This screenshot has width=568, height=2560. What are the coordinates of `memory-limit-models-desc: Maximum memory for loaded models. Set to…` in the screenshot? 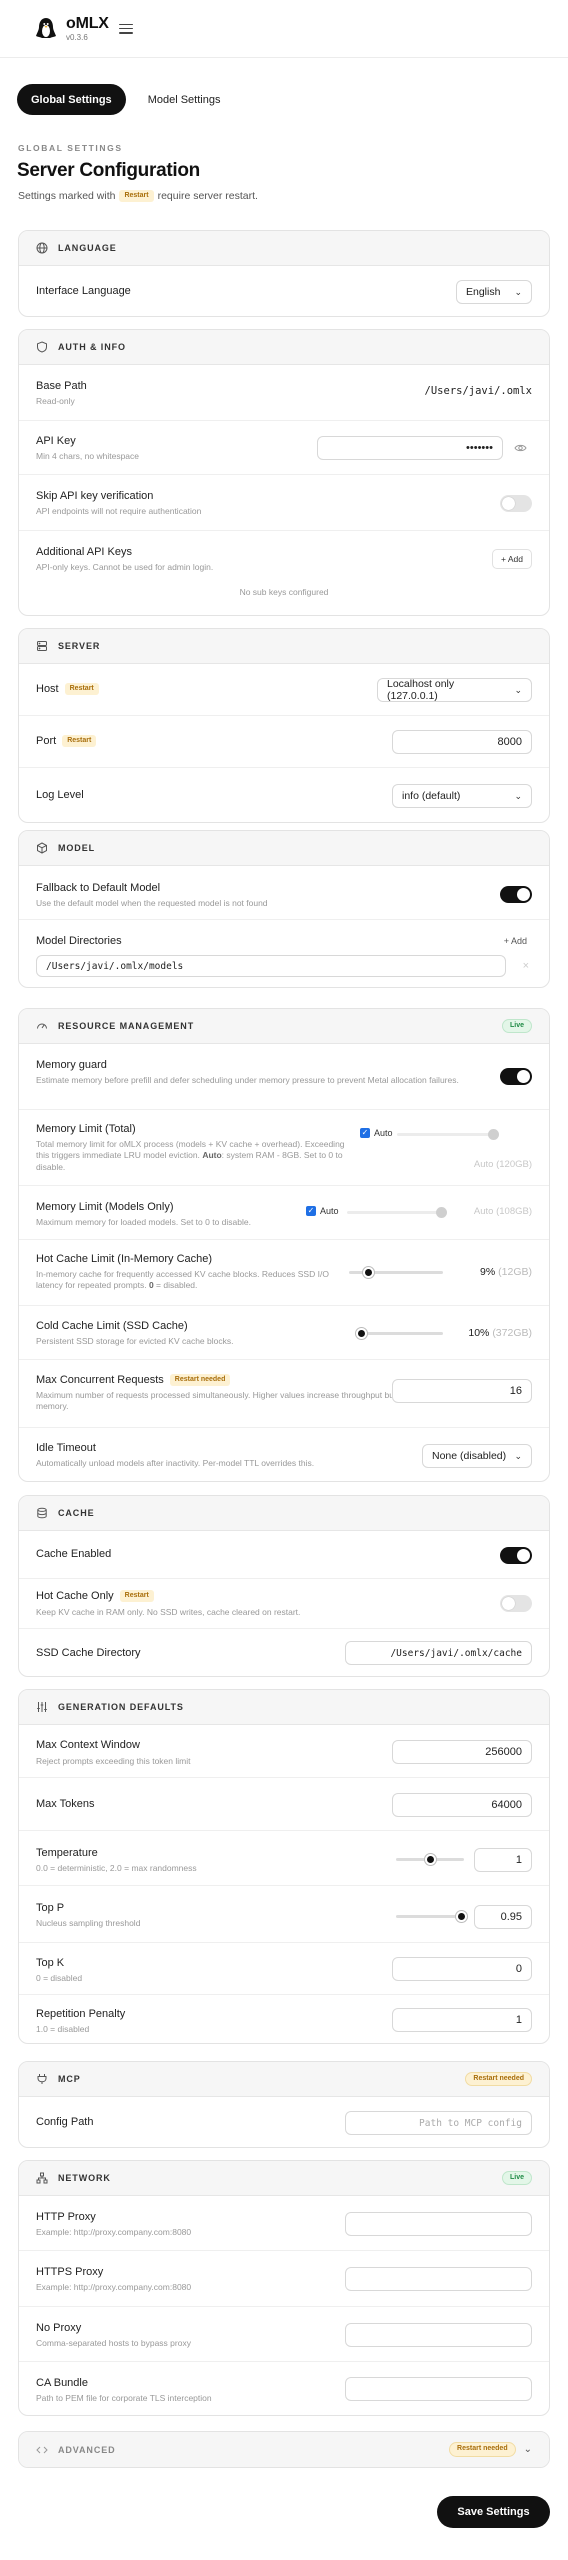 It's located at (143, 1222).